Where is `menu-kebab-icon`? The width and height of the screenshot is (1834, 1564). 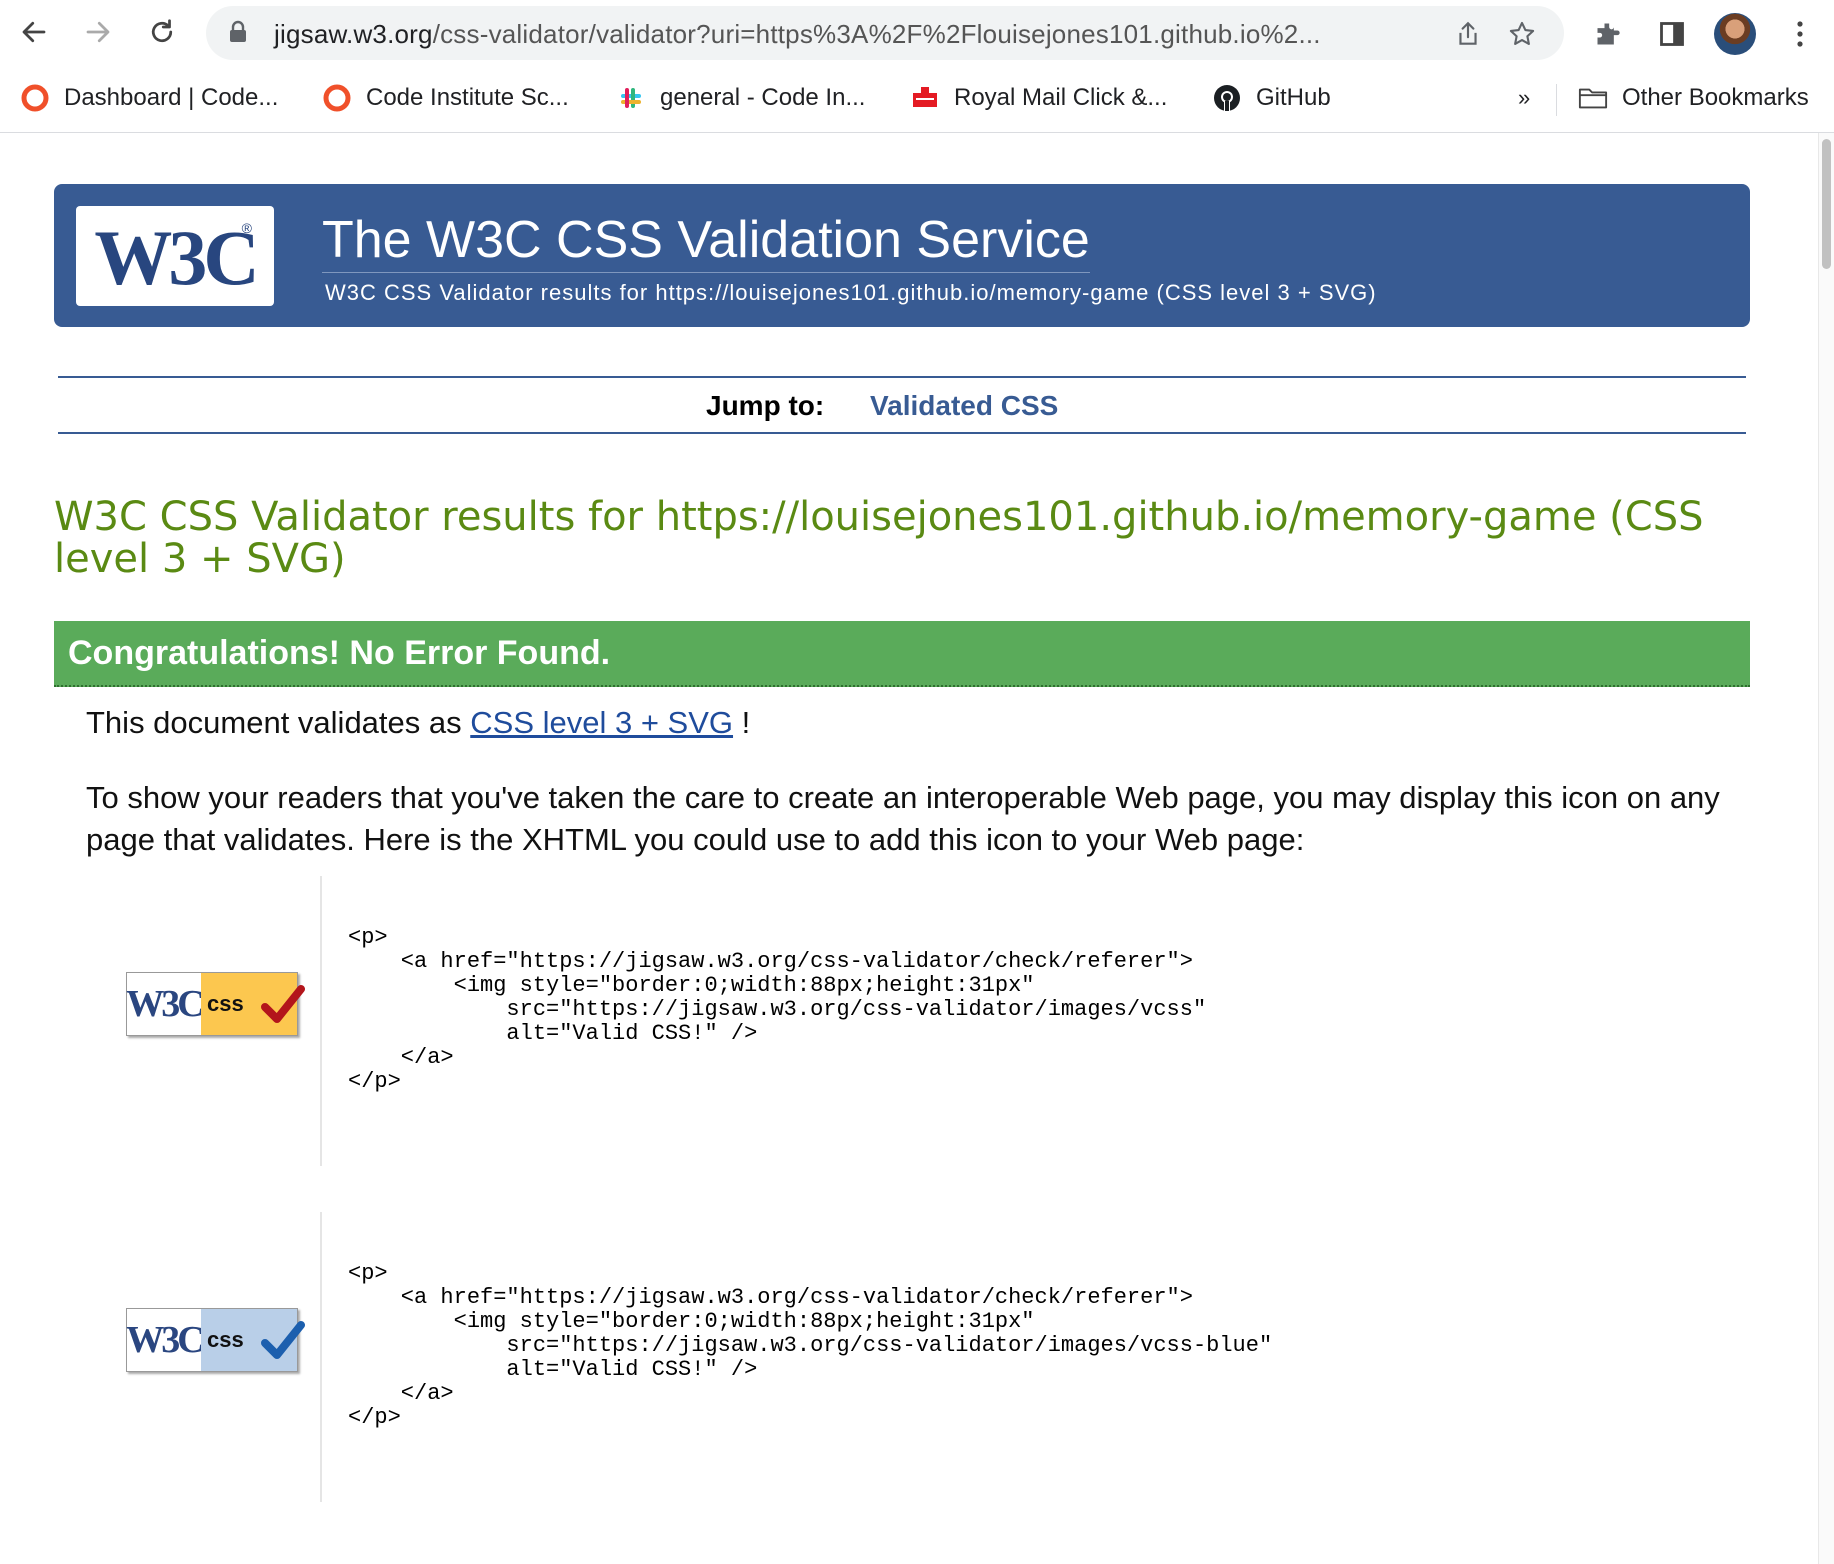
menu-kebab-icon is located at coordinates (1800, 34).